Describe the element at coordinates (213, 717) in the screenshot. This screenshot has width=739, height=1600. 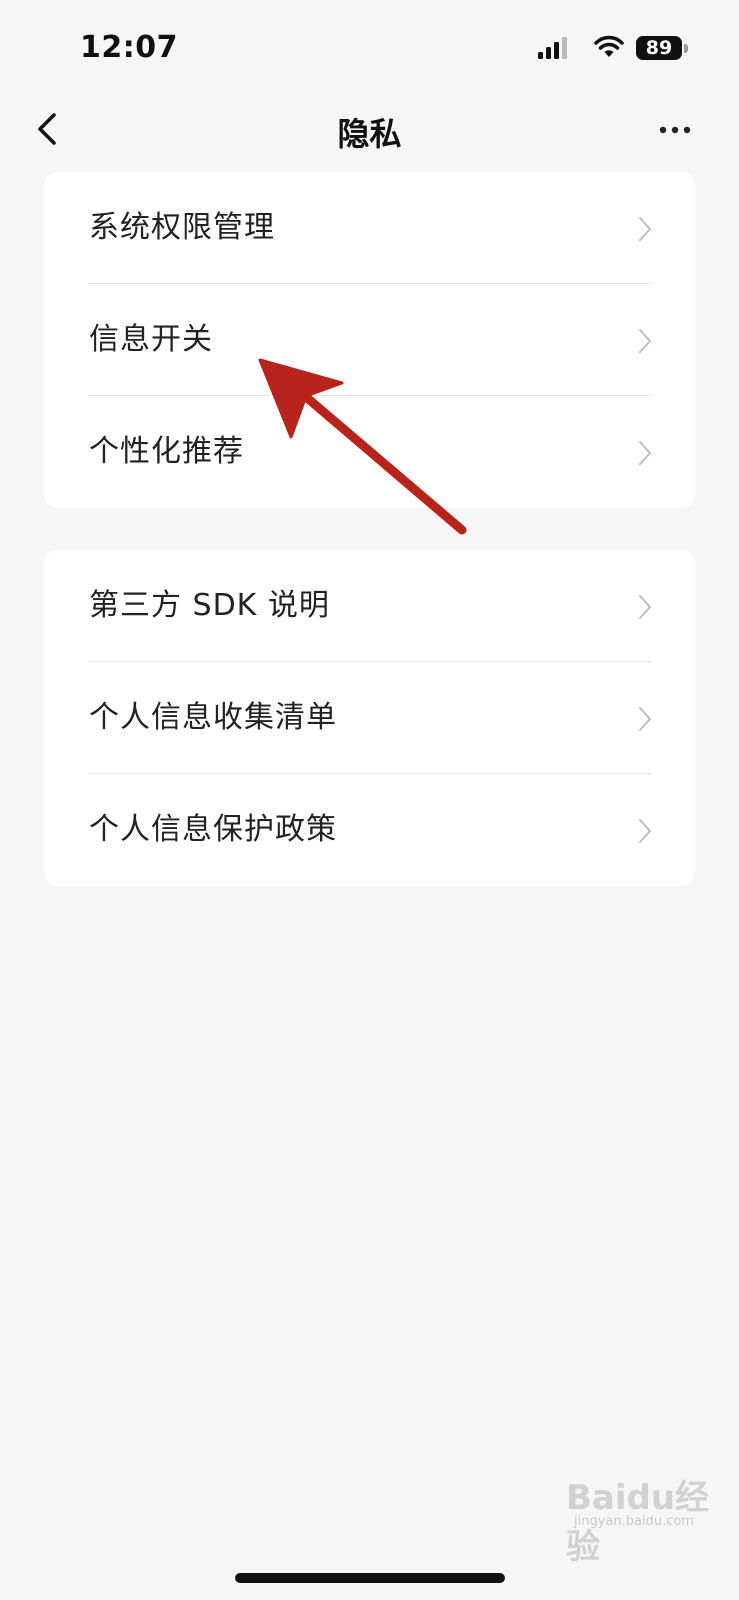
I see `list-item-label: 个人信息收集清单` at that location.